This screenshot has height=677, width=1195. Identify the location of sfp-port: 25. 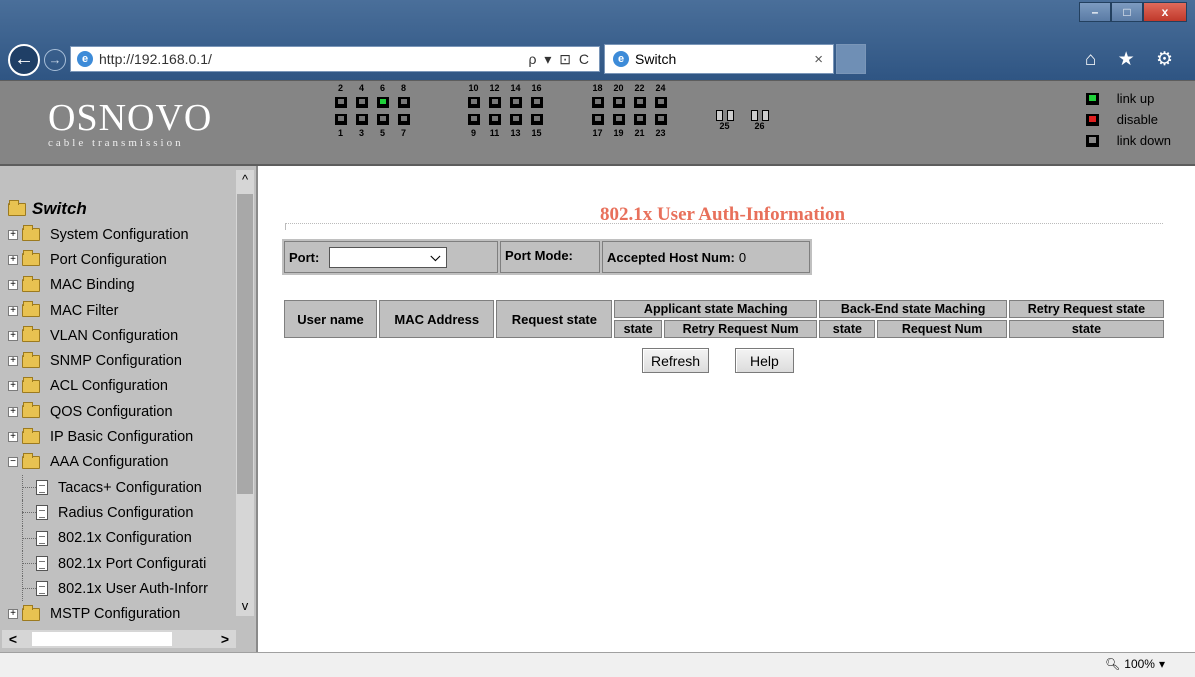
(724, 107).